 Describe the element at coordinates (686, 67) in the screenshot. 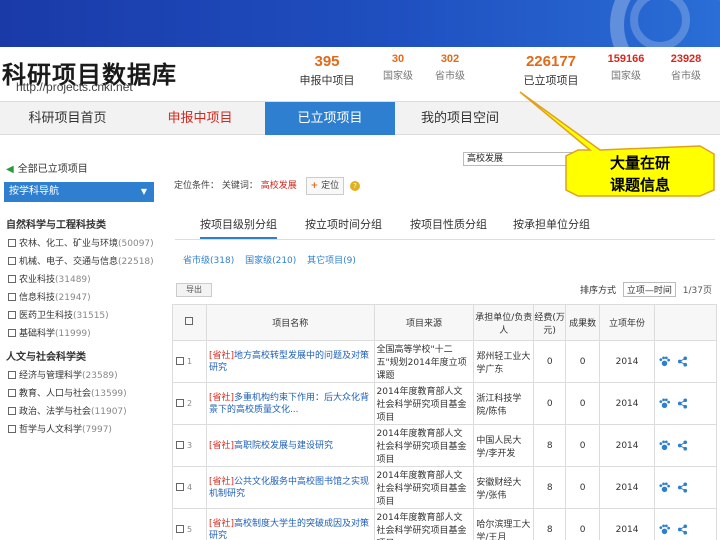

I see `stat-approved-provincial: 23928 省市级` at that location.